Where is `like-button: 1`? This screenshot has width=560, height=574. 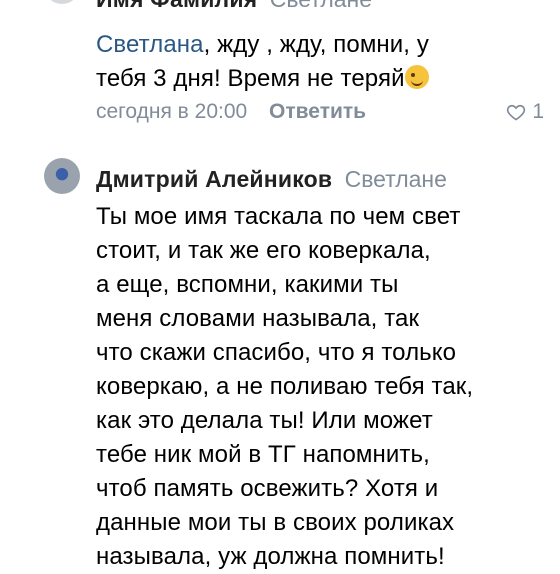
like-button: 1 is located at coordinates (525, 112).